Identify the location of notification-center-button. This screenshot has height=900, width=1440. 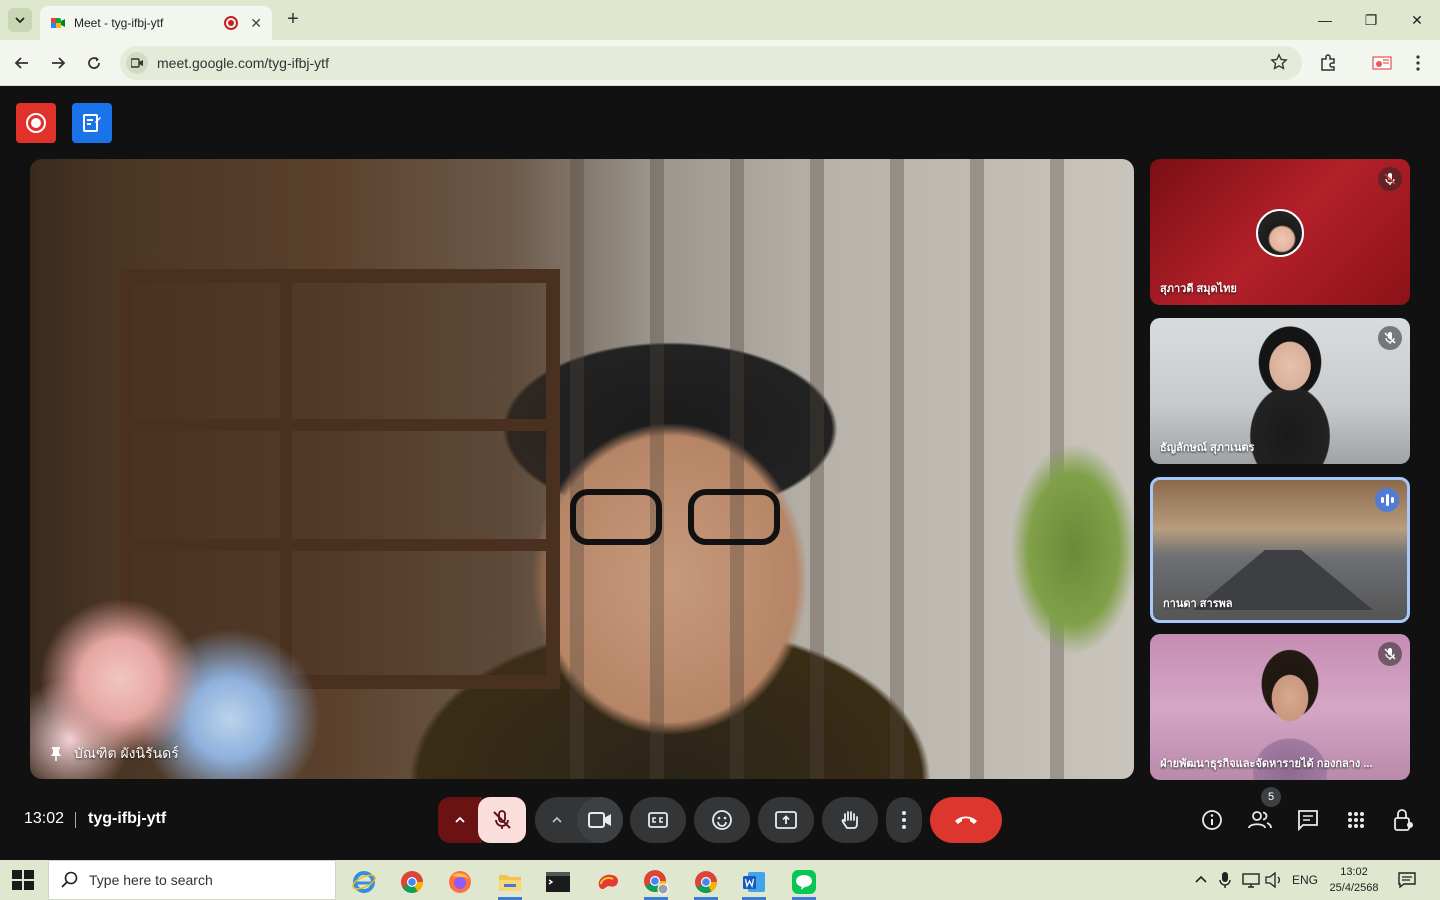
(1407, 880).